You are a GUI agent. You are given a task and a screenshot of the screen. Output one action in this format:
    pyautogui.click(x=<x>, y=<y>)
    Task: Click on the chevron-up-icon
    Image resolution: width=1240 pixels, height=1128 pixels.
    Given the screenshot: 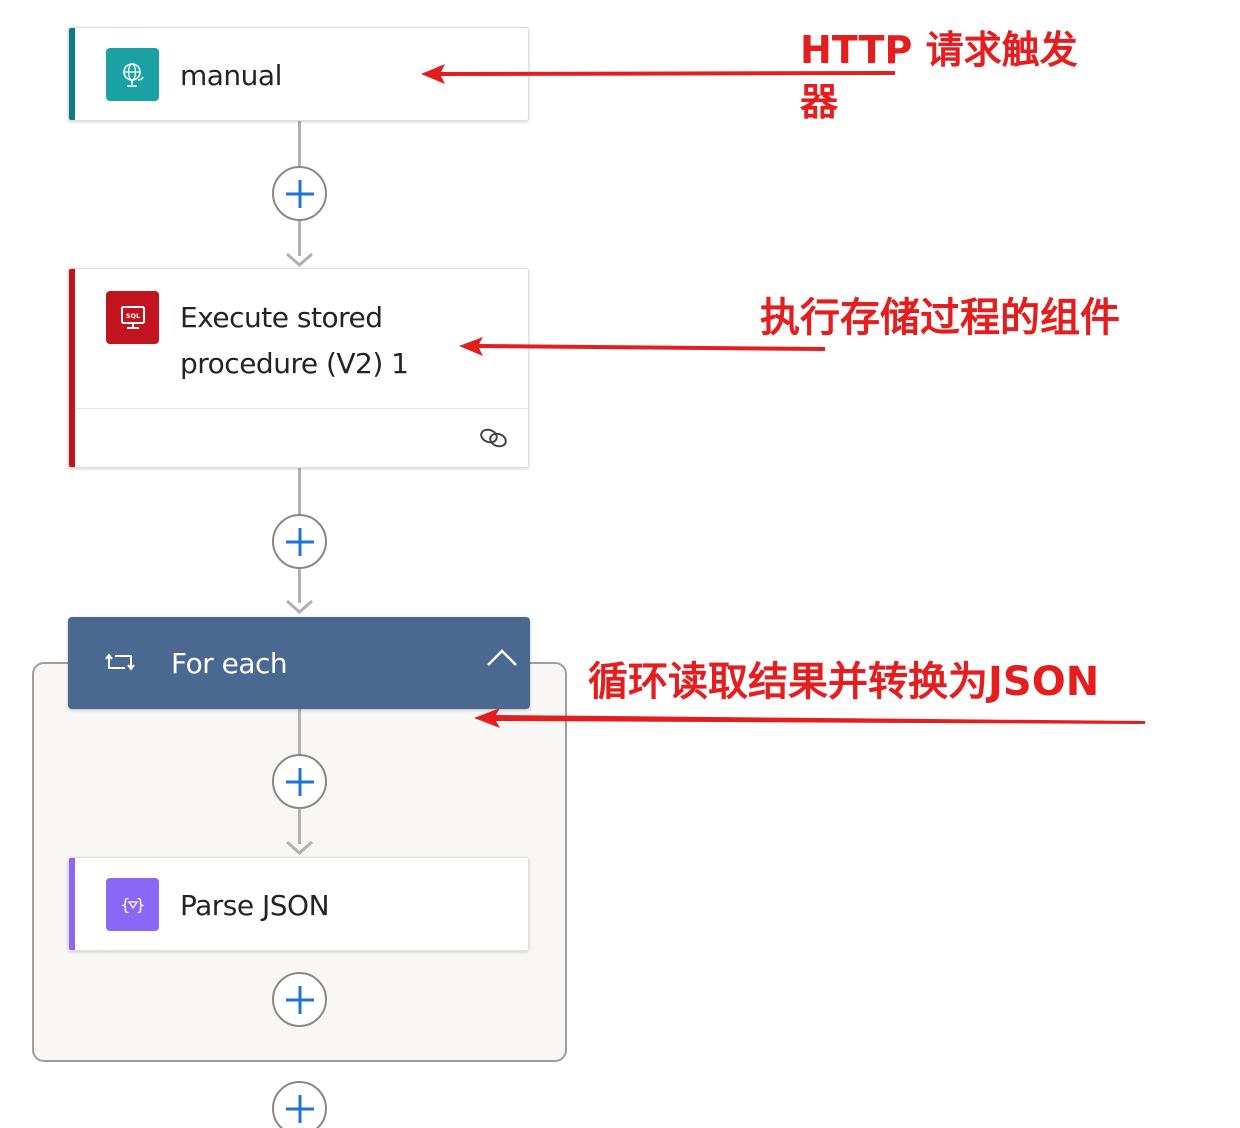 What is the action you would take?
    pyautogui.click(x=502, y=658)
    